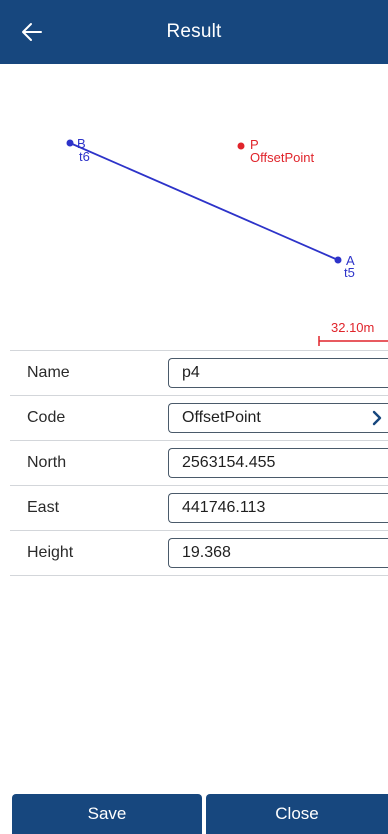 This screenshot has height=834, width=388. What do you see at coordinates (278, 463) in the screenshot?
I see `north-field: 2563154.455` at bounding box center [278, 463].